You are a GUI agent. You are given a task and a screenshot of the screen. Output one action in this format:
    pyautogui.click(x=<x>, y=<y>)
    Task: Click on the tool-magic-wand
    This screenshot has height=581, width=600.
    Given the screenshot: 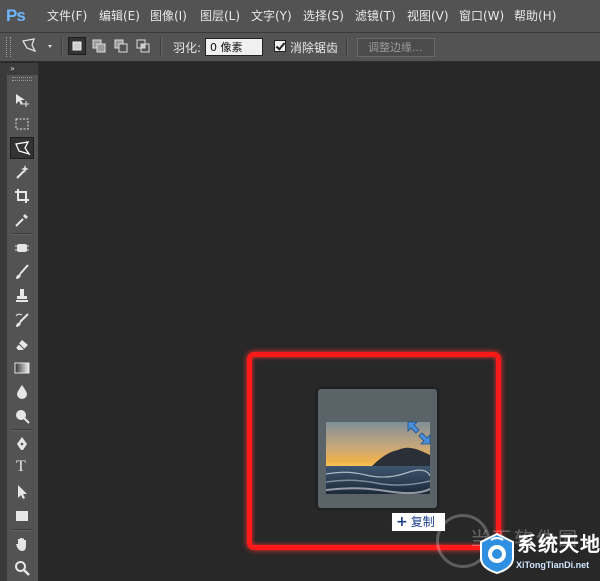 What is the action you would take?
    pyautogui.click(x=22, y=172)
    